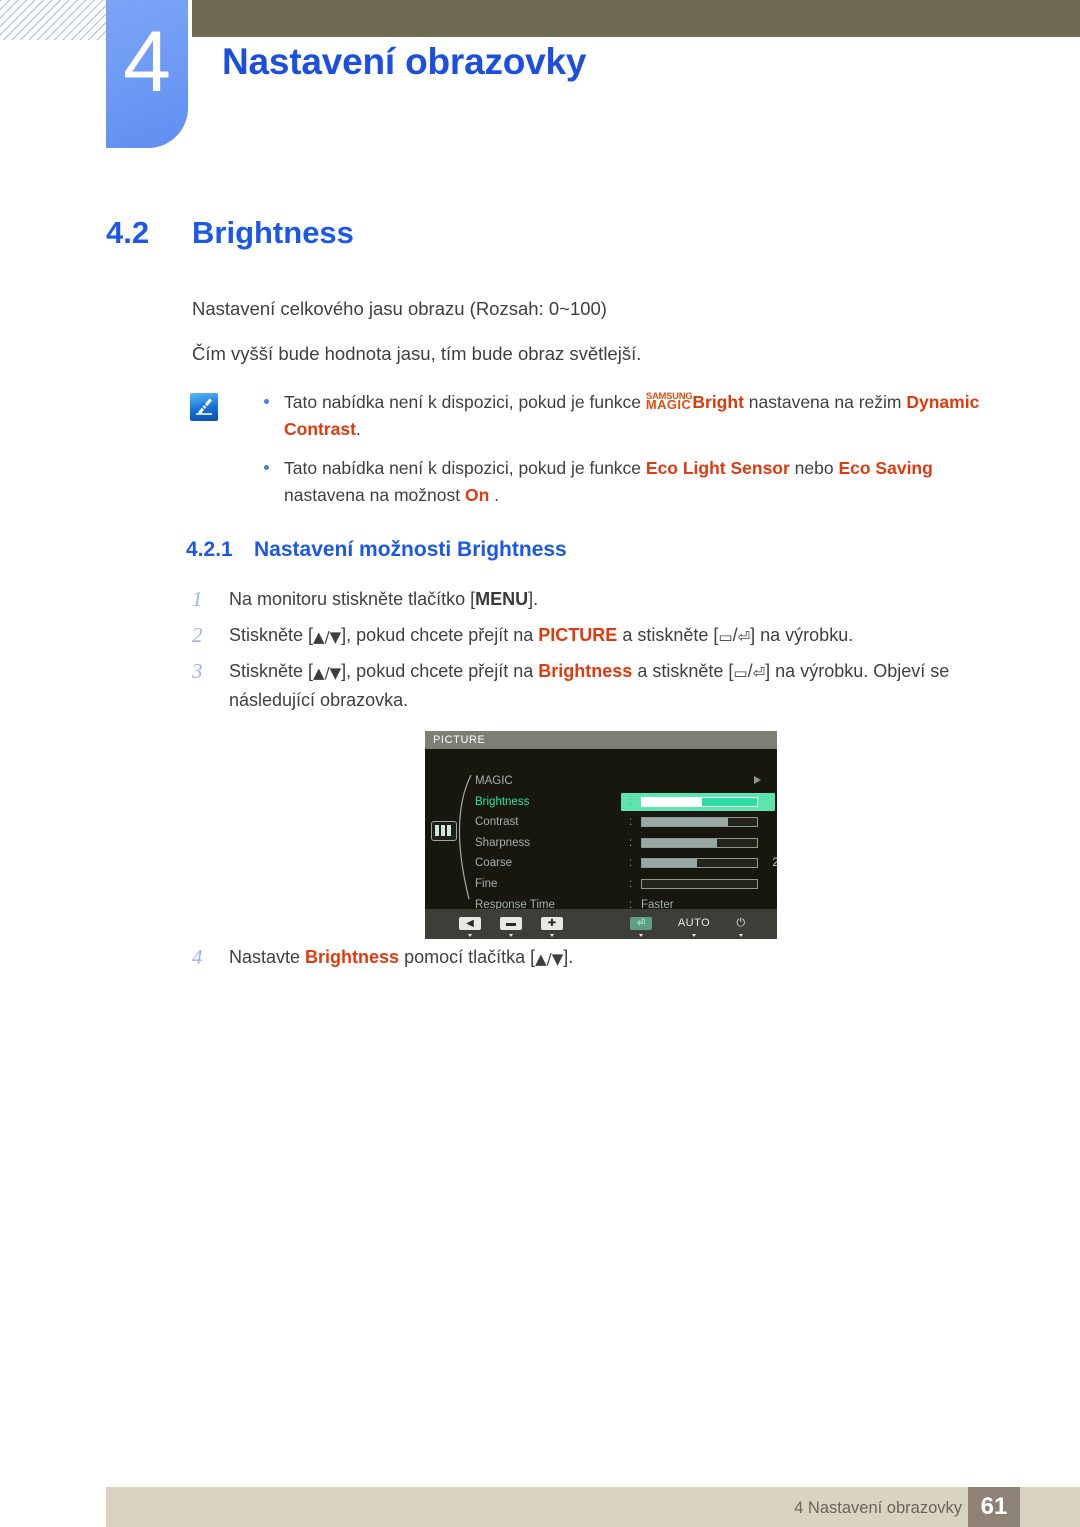 The image size is (1080, 1527). Describe the element at coordinates (718, 402) in the screenshot. I see `note-magic-suffix: Bright` at that location.